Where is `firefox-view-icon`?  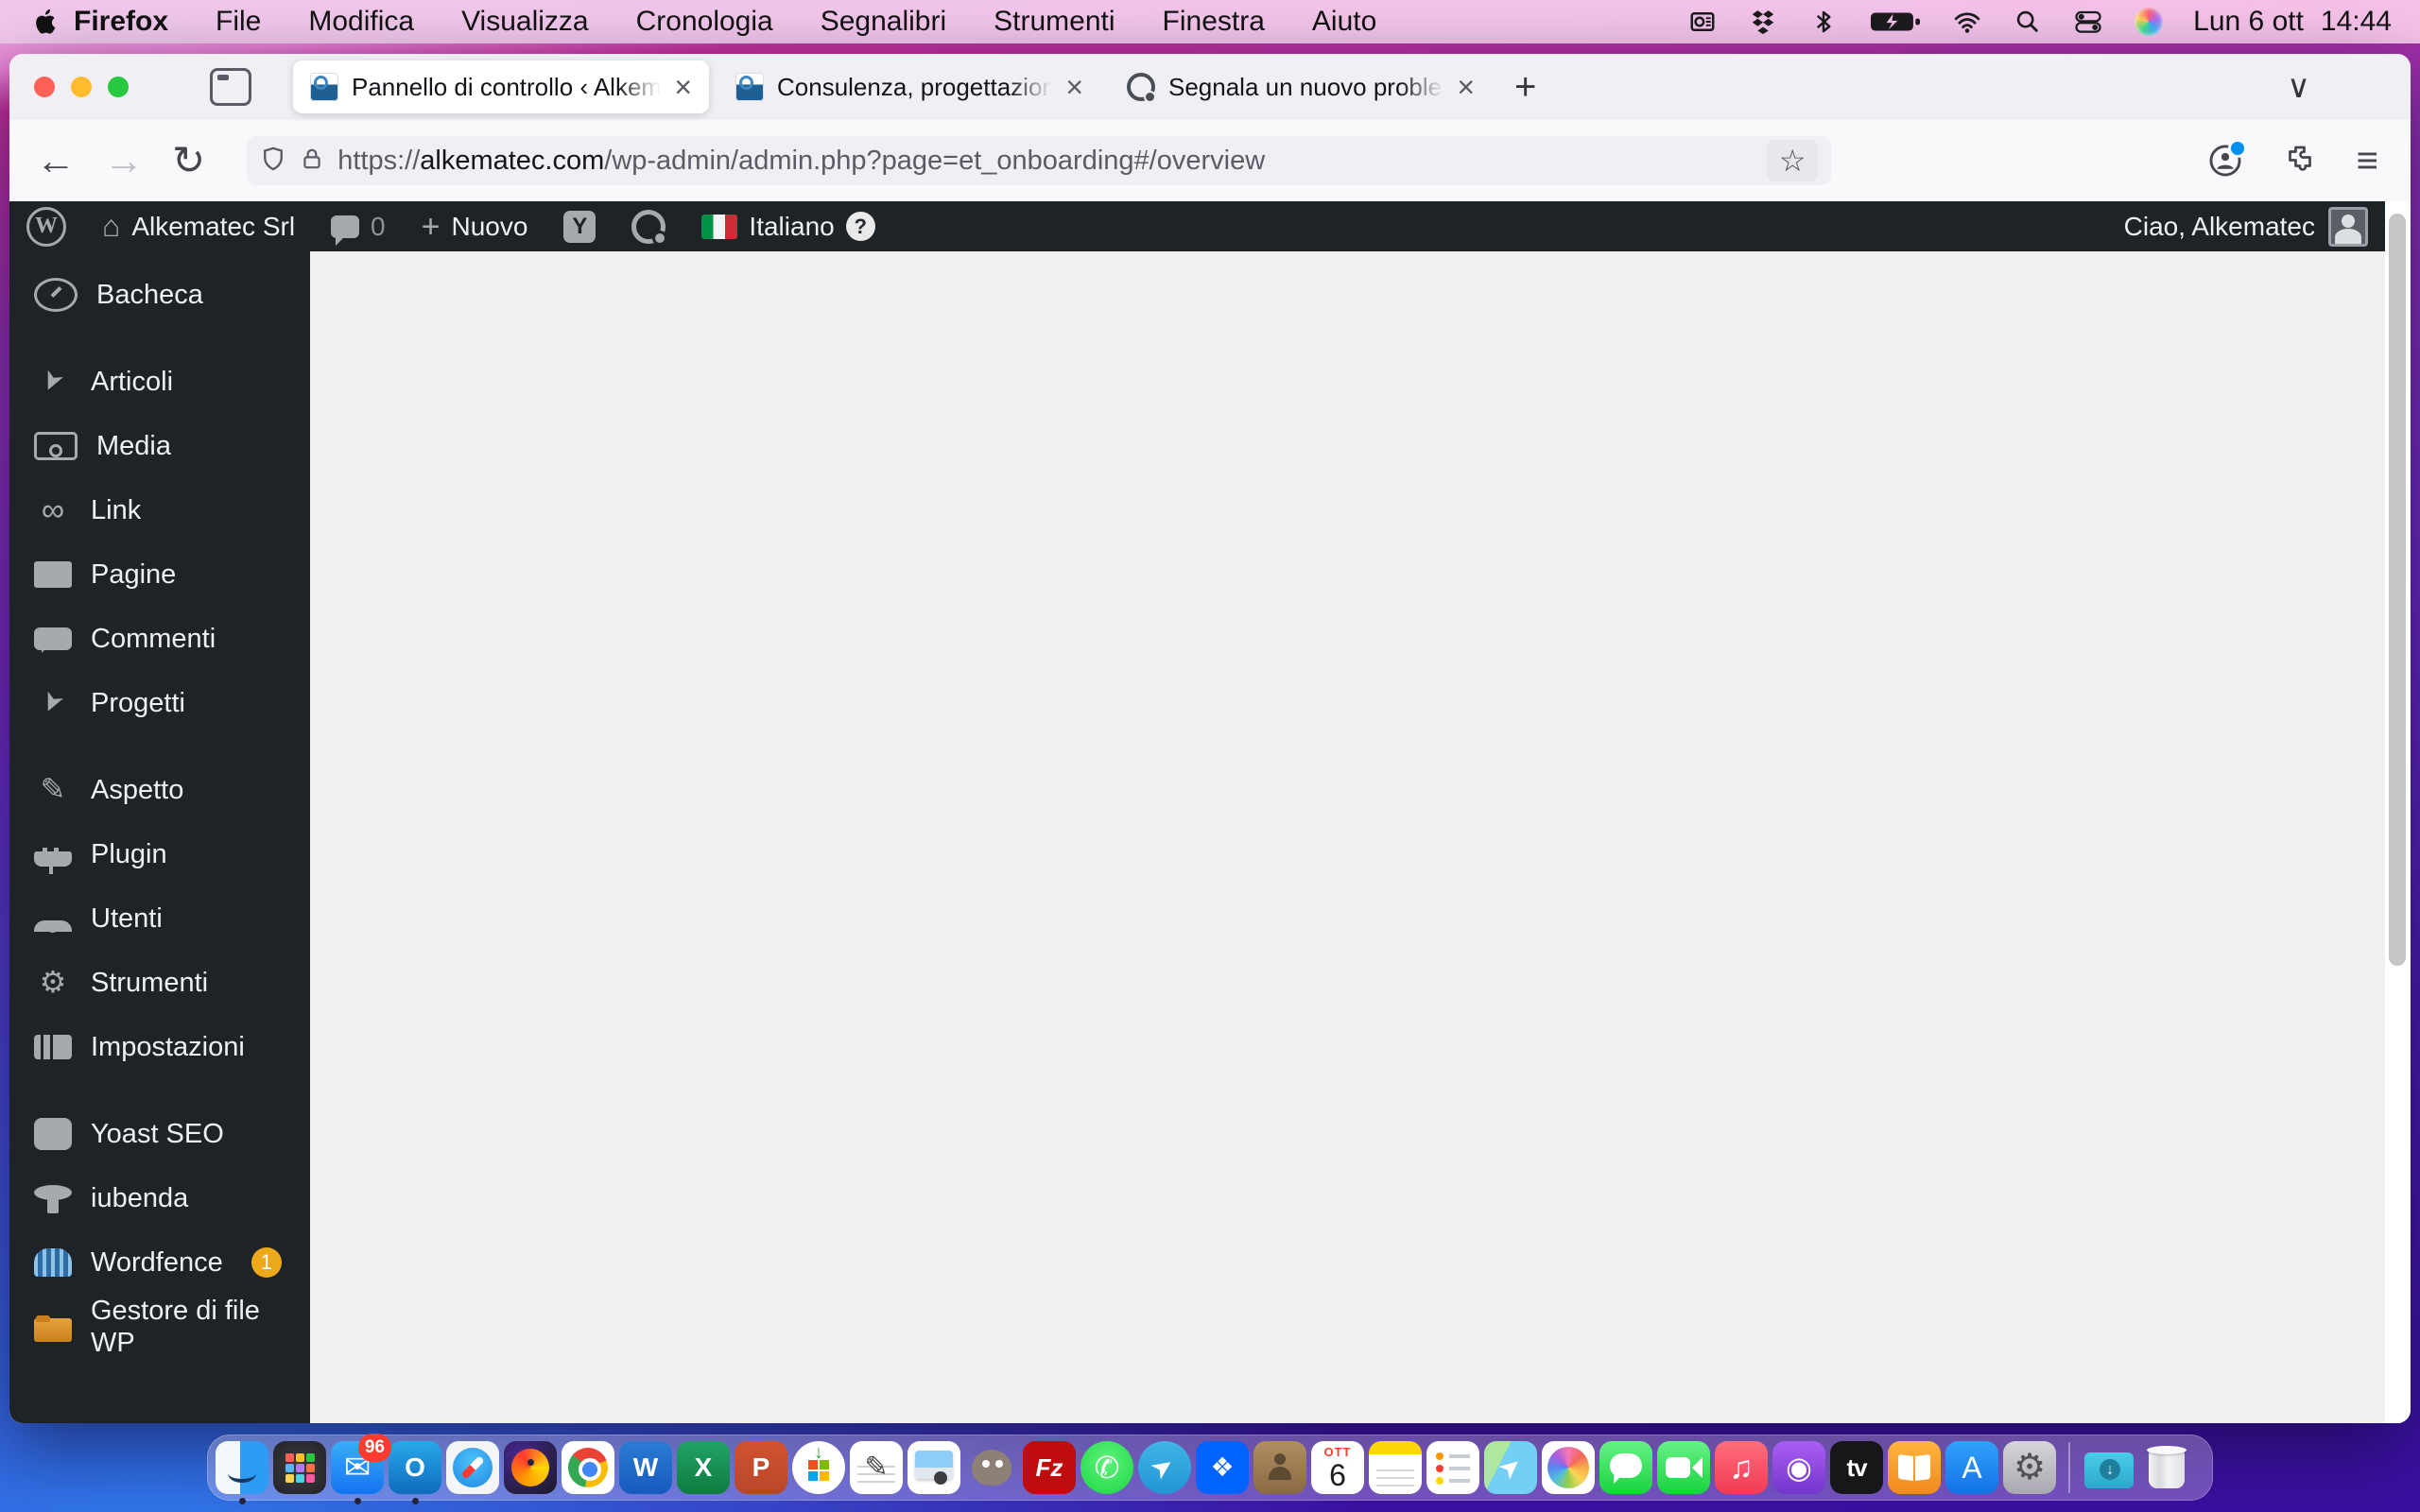
firefox-view-icon is located at coordinates (230, 87).